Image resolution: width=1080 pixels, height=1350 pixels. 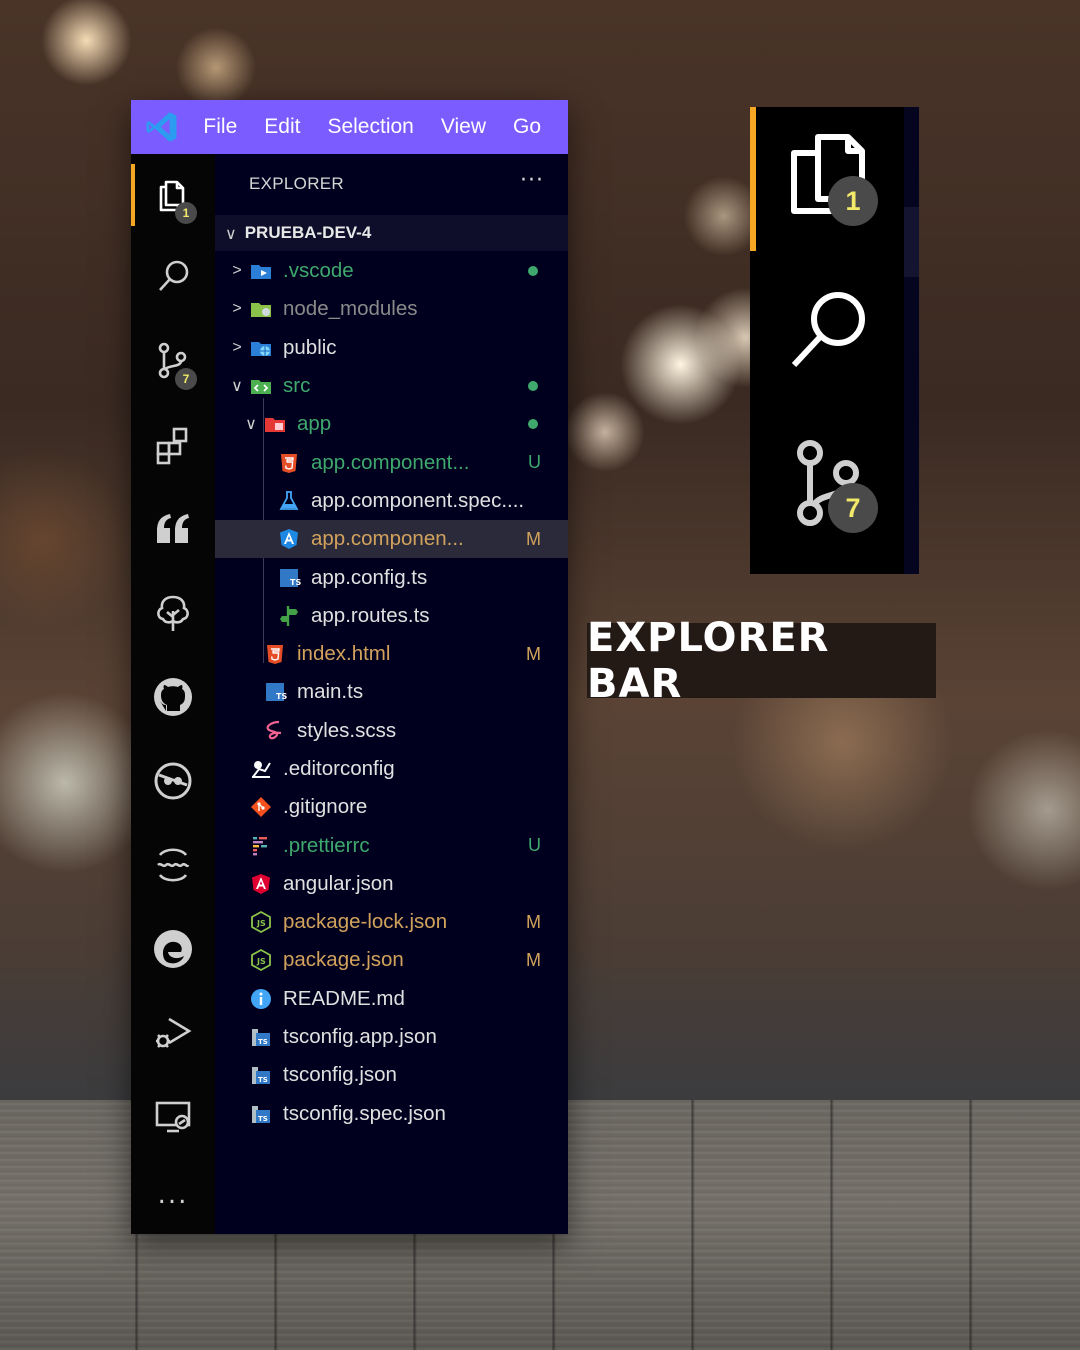 I want to click on github-icon, so click(x=173, y=697).